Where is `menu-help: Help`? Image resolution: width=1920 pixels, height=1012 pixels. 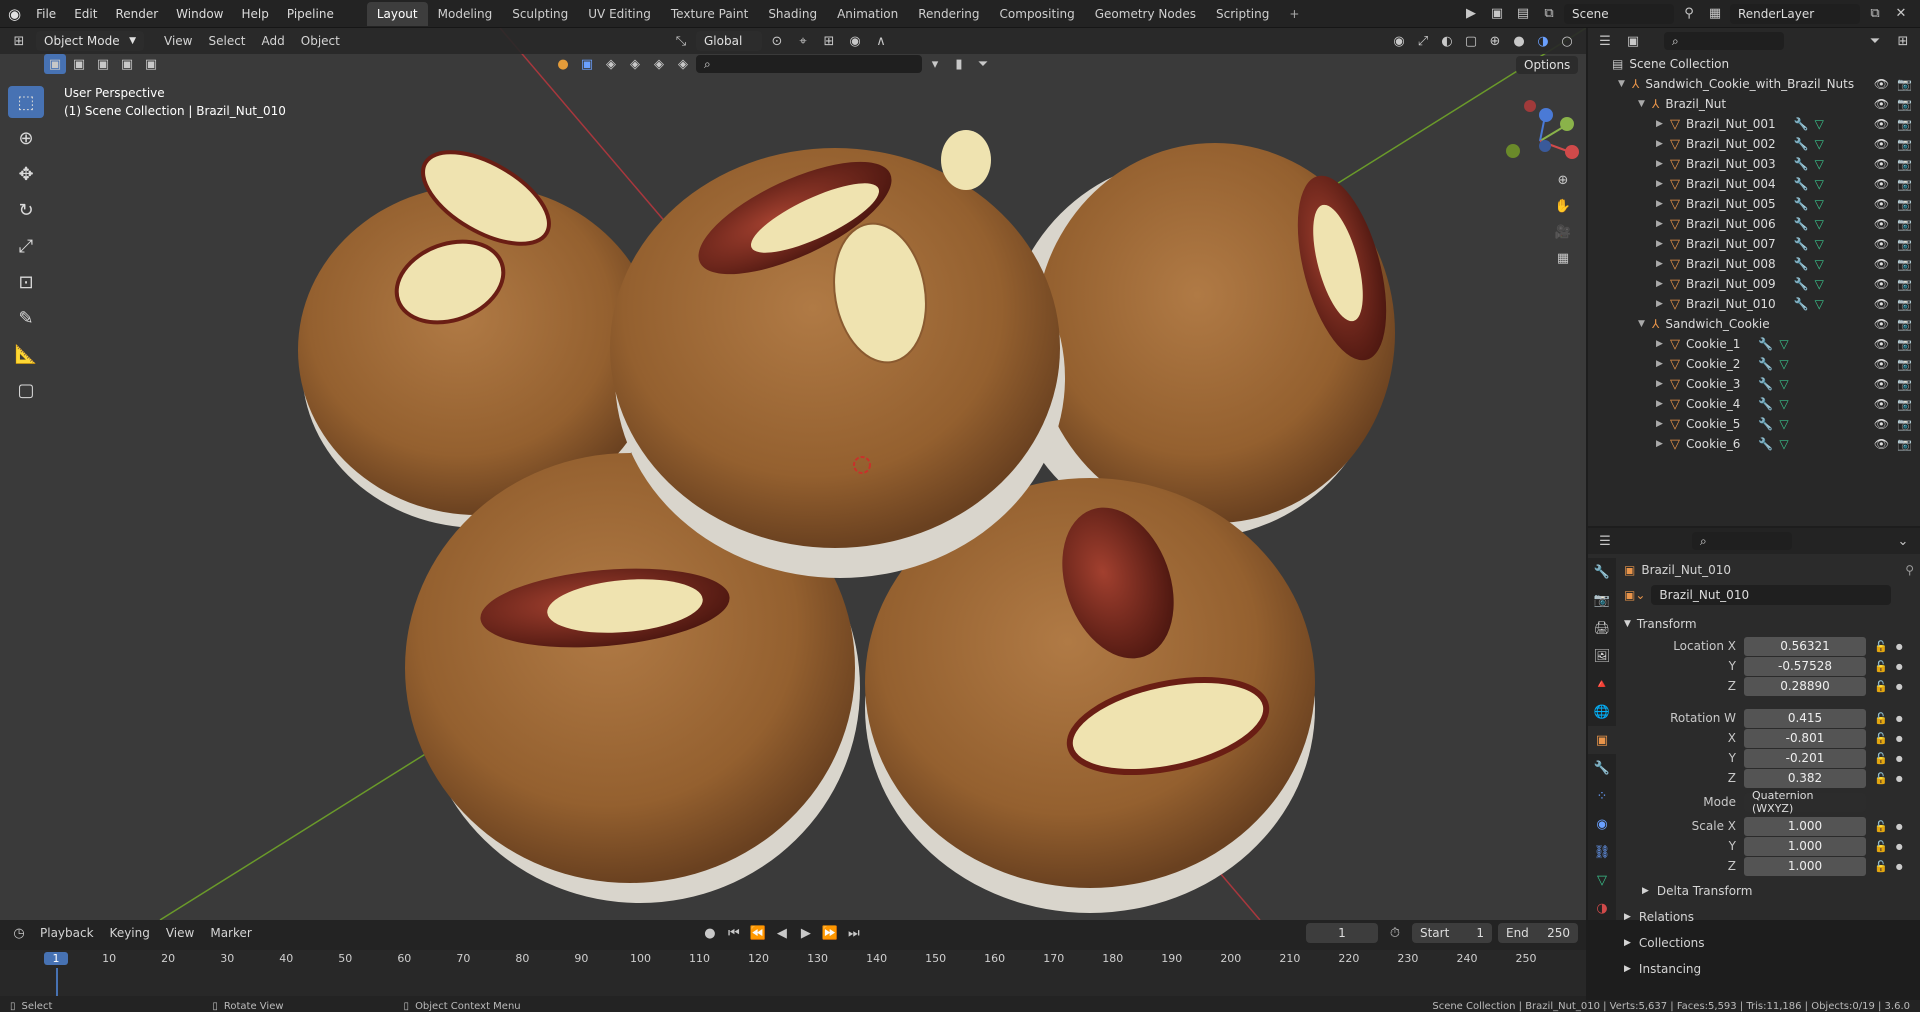 menu-help: Help is located at coordinates (255, 14).